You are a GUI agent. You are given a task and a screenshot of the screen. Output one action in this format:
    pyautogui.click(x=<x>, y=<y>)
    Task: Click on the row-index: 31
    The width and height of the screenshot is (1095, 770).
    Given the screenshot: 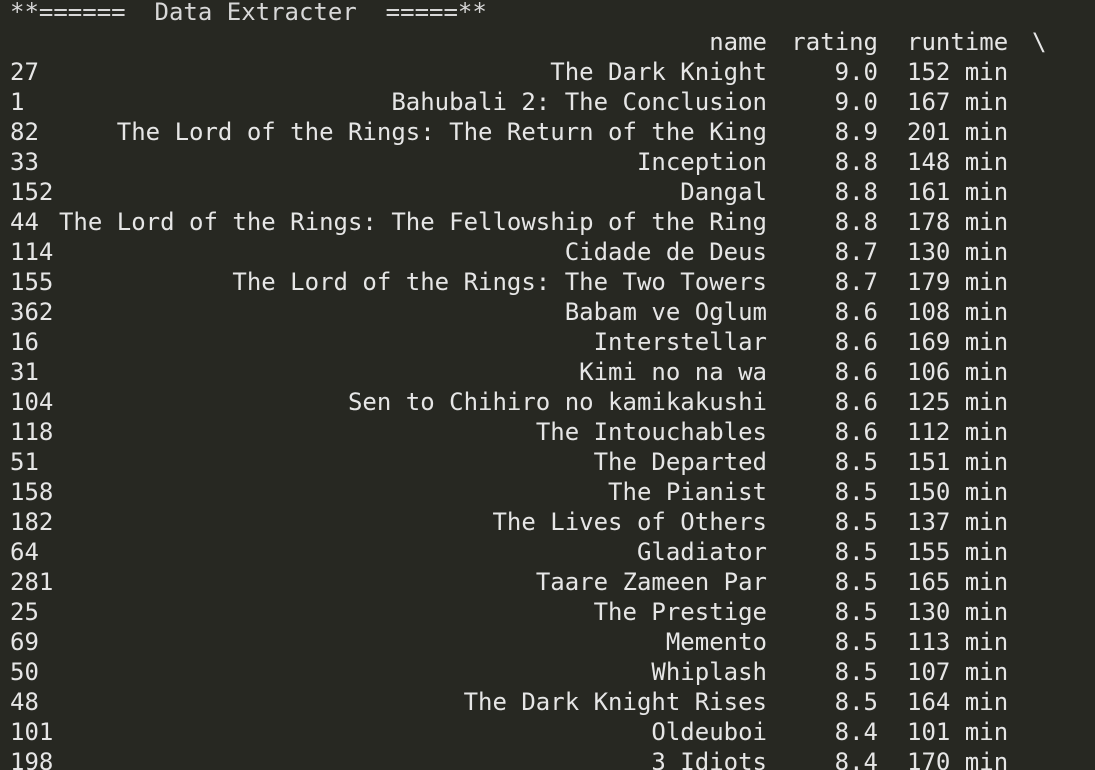 What is the action you would take?
    pyautogui.click(x=24, y=372)
    